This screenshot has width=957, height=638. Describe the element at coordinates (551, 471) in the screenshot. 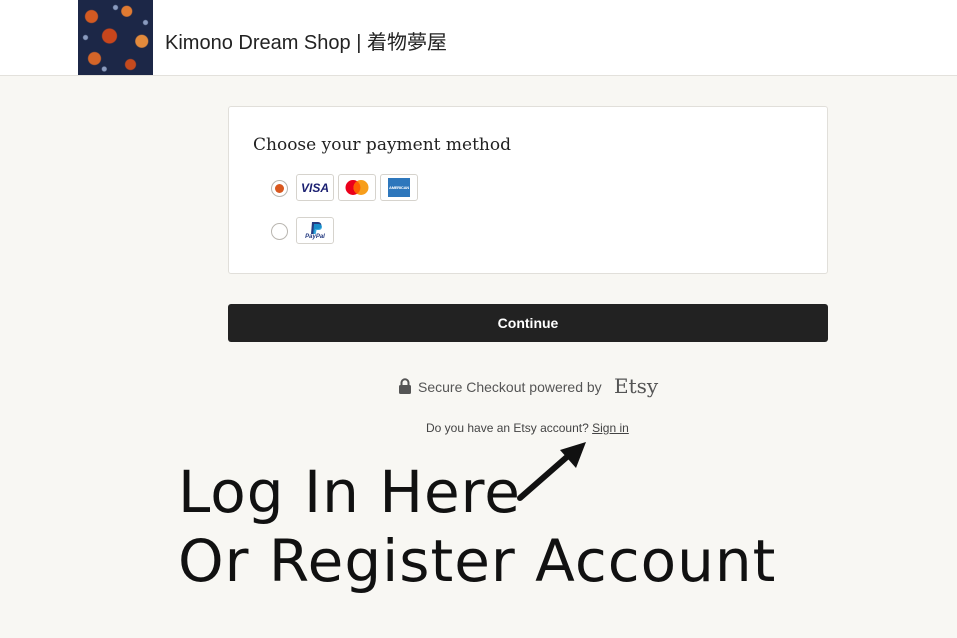

I see `annotation-arrow-icon` at that location.